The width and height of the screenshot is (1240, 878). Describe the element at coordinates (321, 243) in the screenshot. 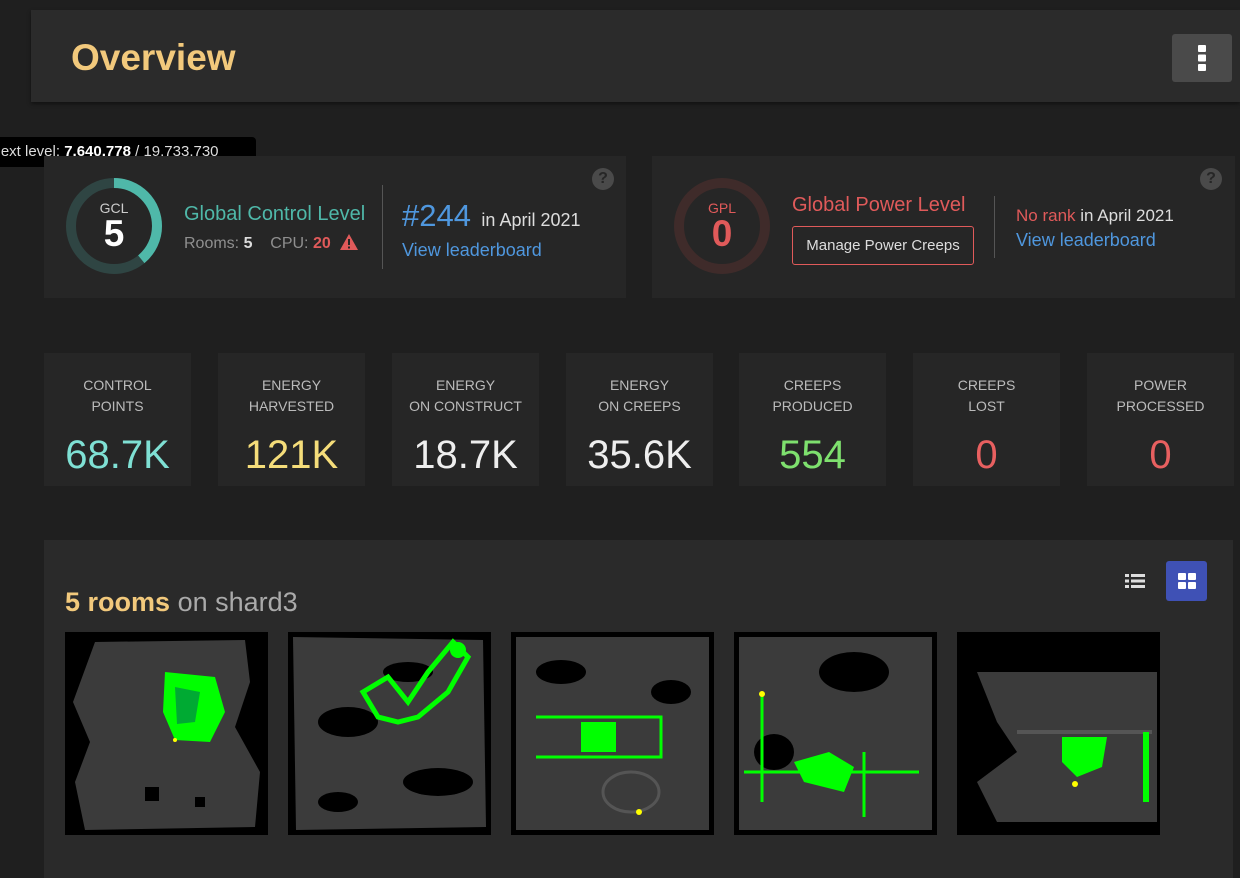

I see `cpu-value: 20` at that location.